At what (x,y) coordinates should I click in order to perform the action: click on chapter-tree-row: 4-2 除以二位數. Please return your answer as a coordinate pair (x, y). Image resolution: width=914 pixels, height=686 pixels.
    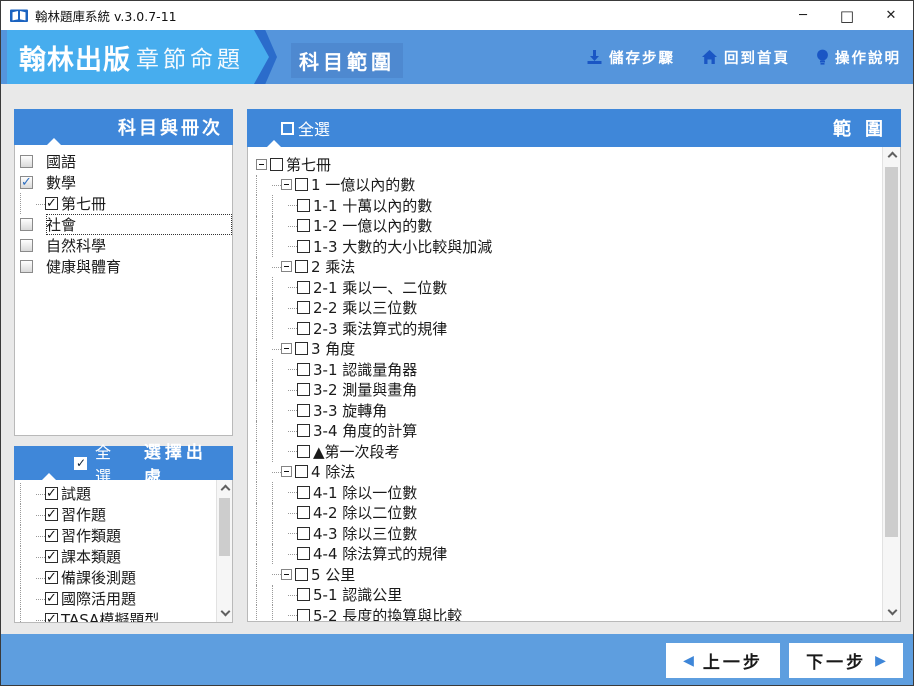
    Looking at the image, I should click on (567, 512).